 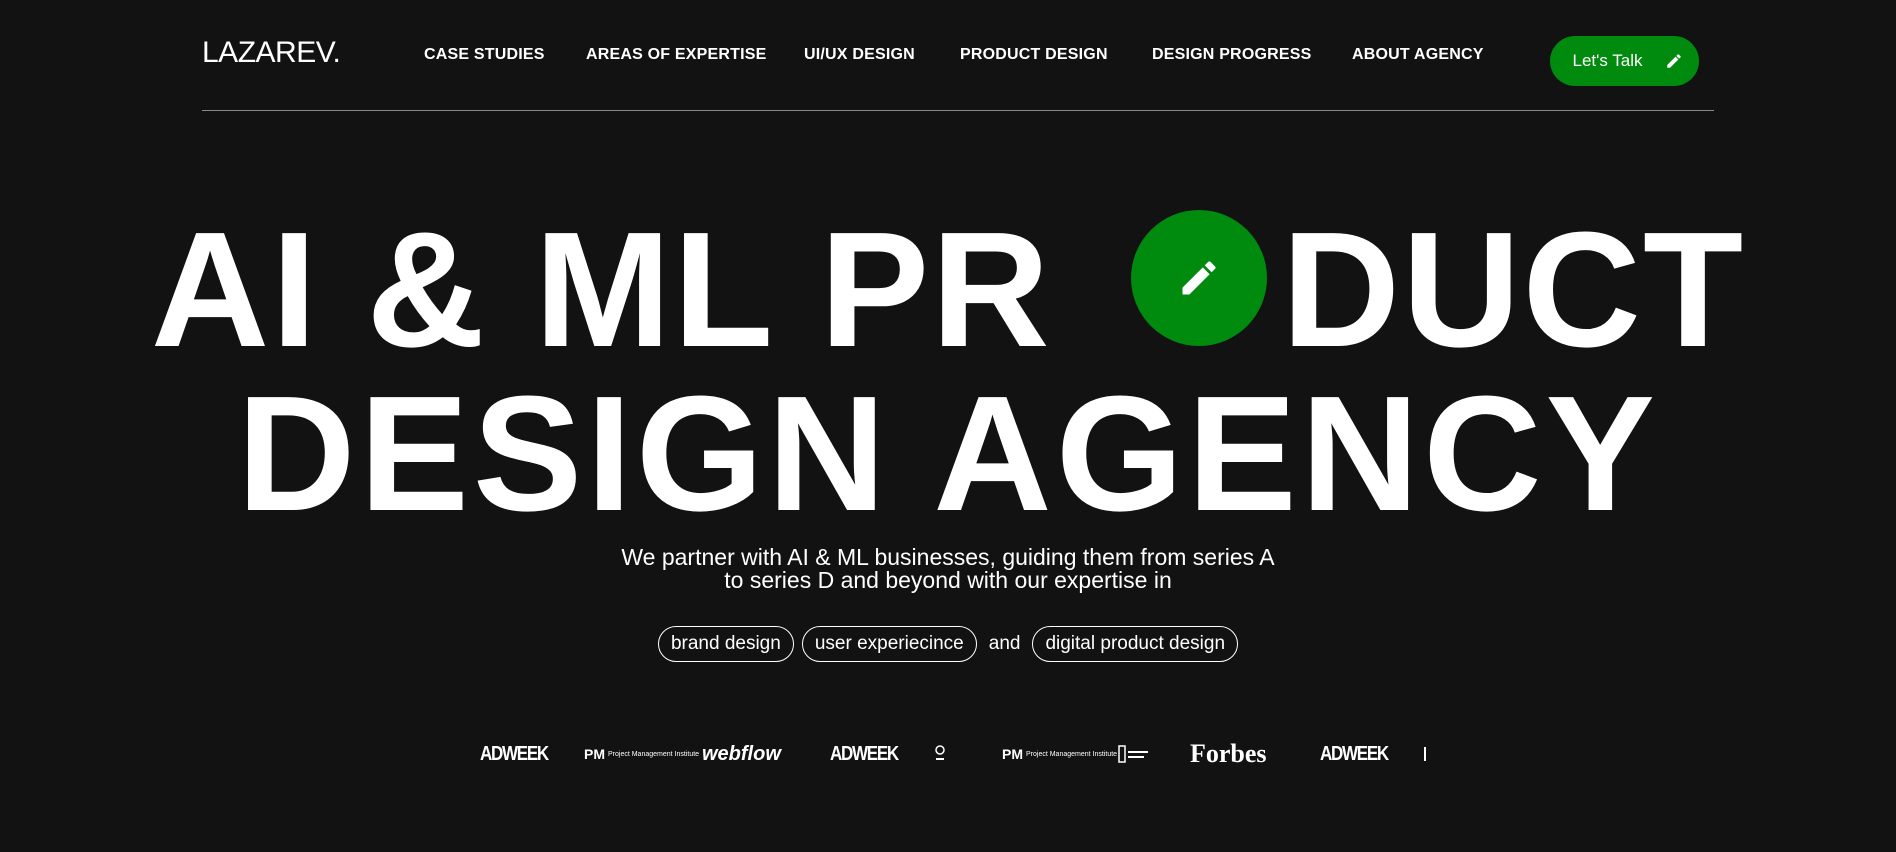 I want to click on award-icon, so click(x=940, y=752).